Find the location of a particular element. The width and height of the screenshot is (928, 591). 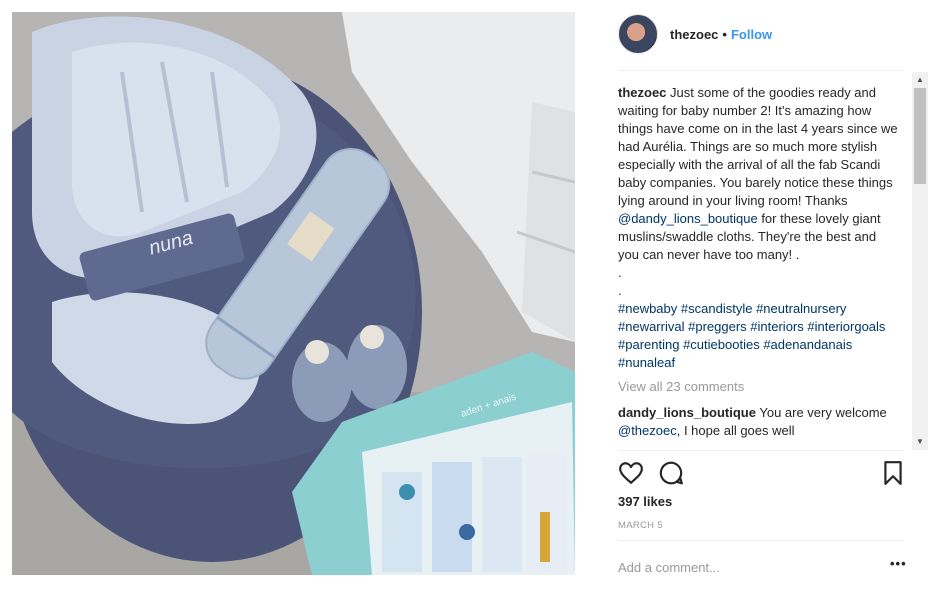

comment-username: dandy_lions_boutique is located at coordinates (687, 412).